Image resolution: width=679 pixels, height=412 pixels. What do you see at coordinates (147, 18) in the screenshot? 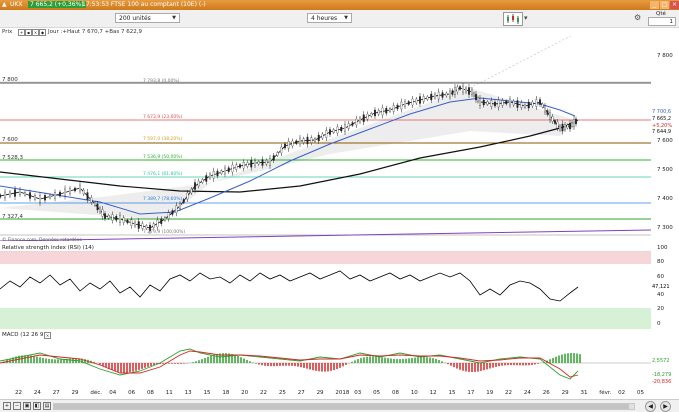
I see `units-select: 200 unités ▼` at bounding box center [147, 18].